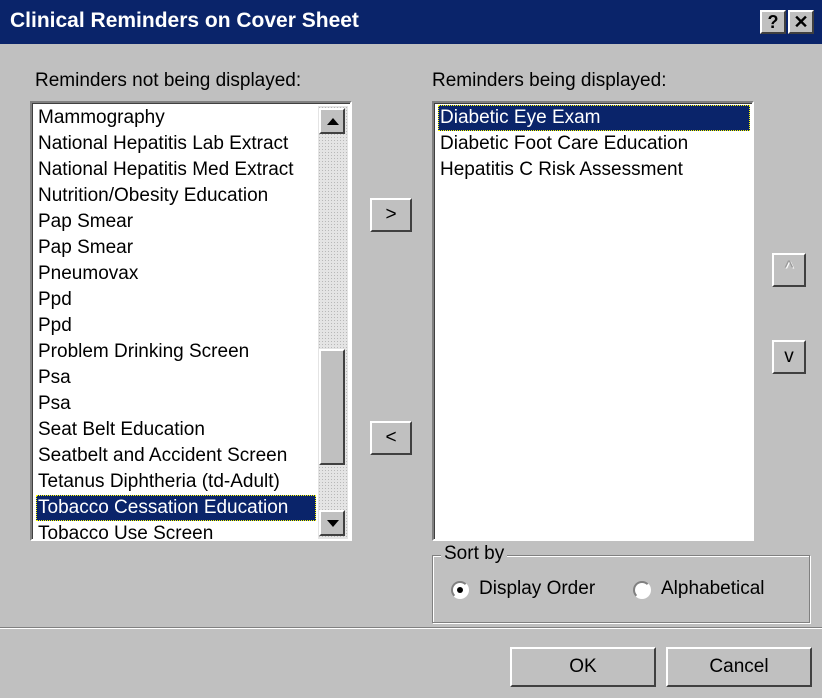 The image size is (822, 698). I want to click on title-bar: Clinical Reminders on Cover Sheet ? ✕, so click(411, 22).